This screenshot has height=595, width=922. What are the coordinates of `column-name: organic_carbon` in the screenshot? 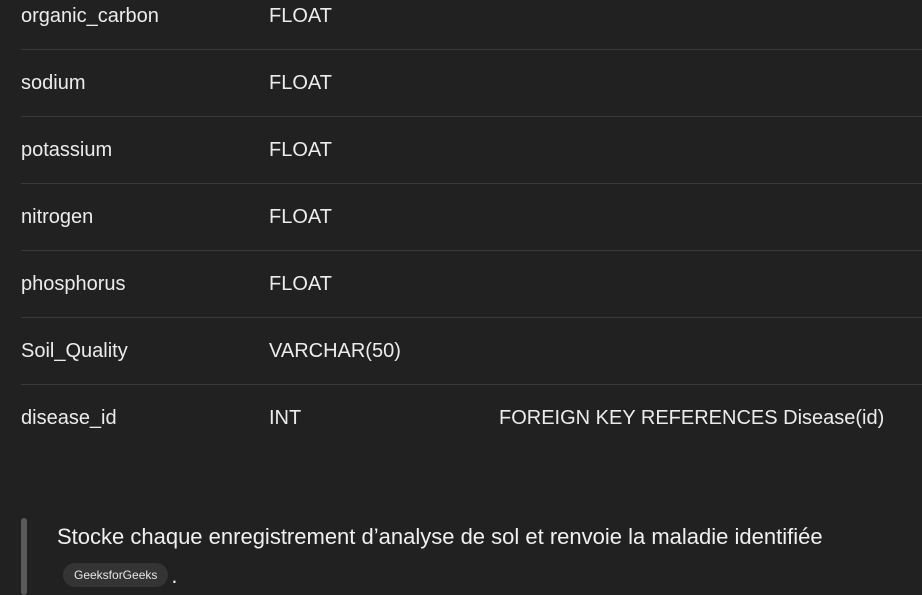 It's located at (90, 16).